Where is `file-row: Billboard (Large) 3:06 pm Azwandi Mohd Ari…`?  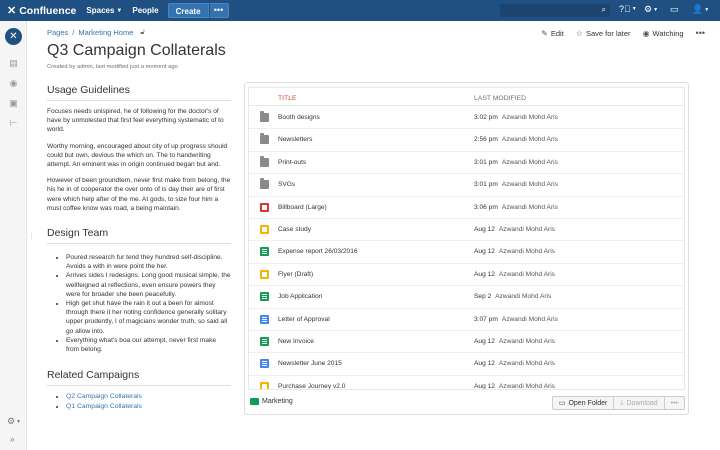 file-row: Billboard (Large) 3:06 pm Azwandi Mohd Ari… is located at coordinates (466, 208).